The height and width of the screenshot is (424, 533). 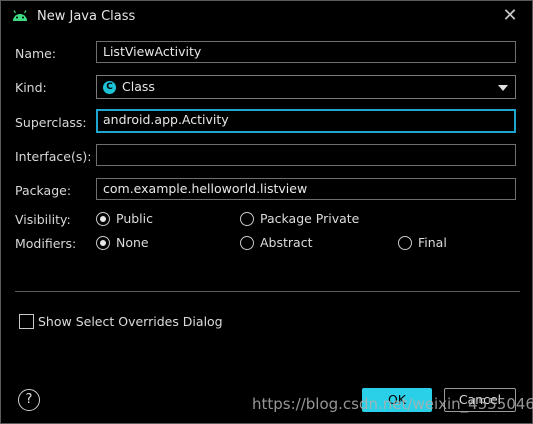 I want to click on package-field: com.example.helloworld.listview, so click(x=306, y=189).